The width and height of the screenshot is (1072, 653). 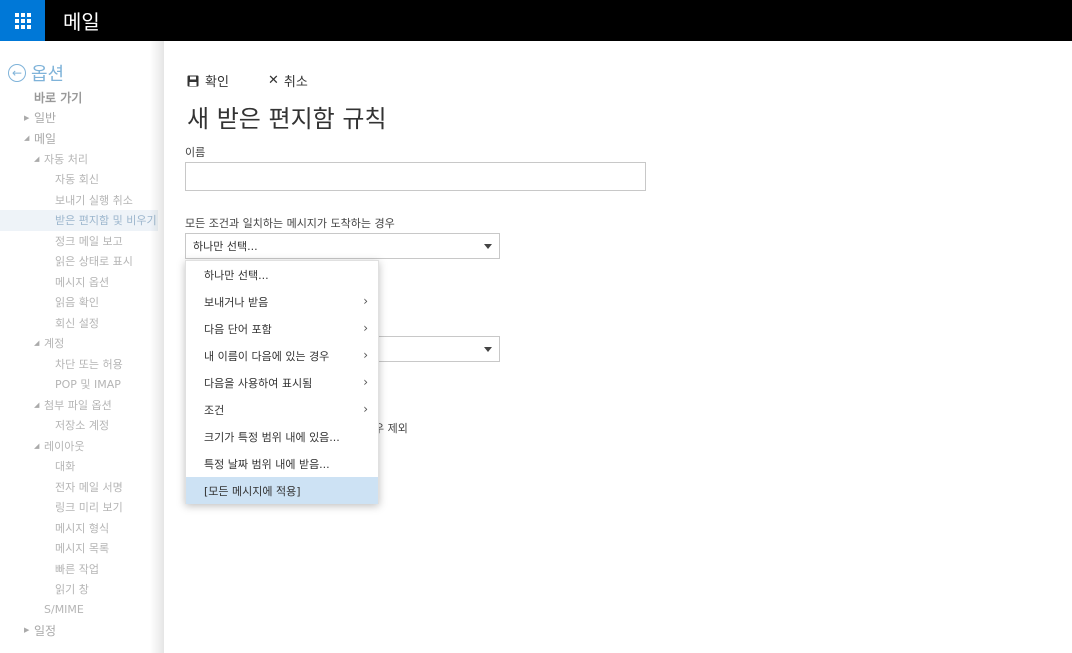 I want to click on app-launcher-button, so click(x=22, y=20).